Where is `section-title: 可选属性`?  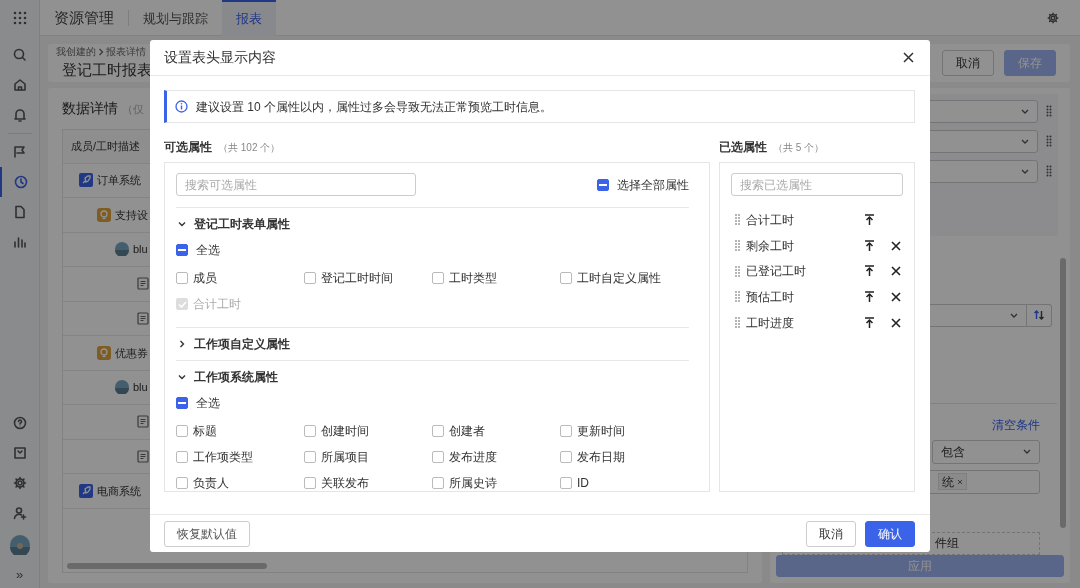
section-title: 可选属性 is located at coordinates (188, 147).